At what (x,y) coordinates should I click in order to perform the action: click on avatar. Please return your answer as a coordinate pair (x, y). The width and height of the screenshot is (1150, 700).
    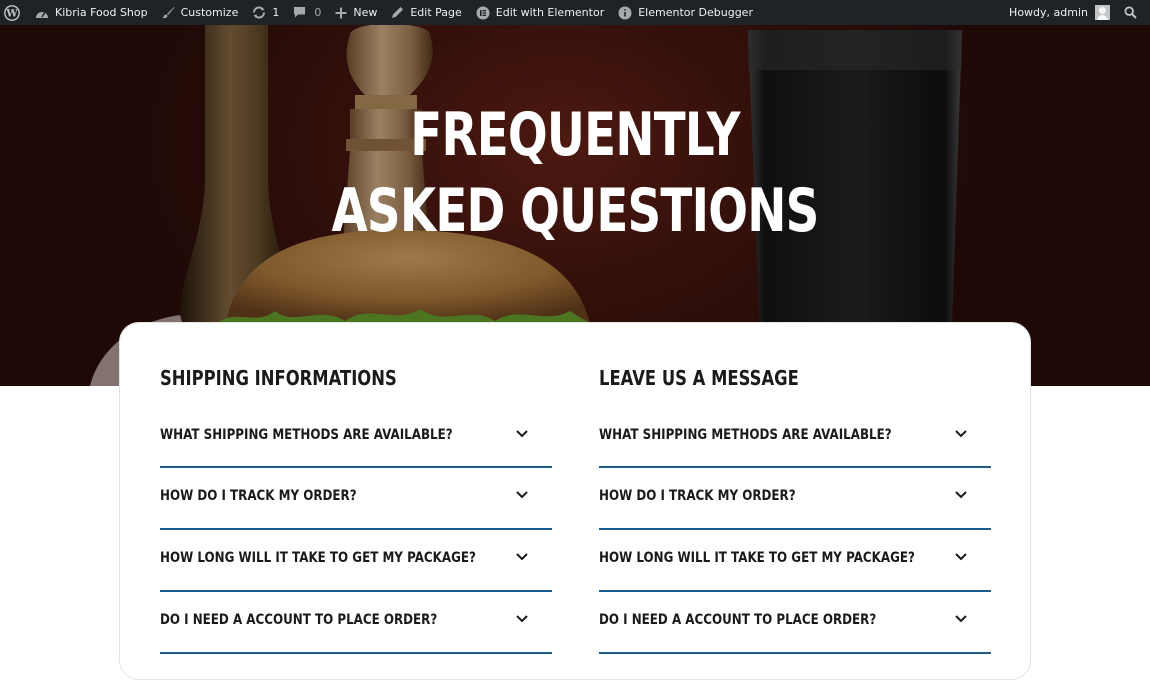
    Looking at the image, I should click on (1102, 12).